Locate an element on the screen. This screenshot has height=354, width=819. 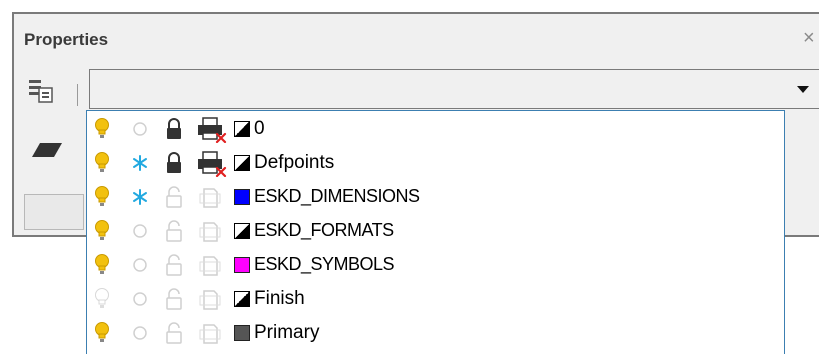
layer-row: 0 is located at coordinates (435, 129).